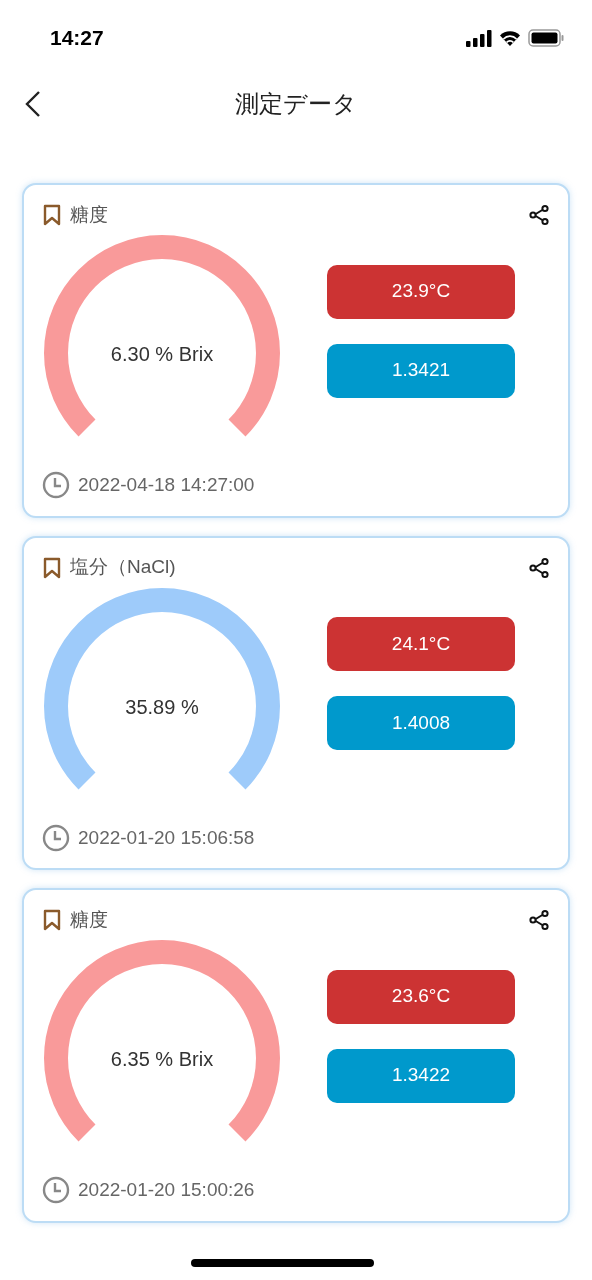 Image resolution: width=592 pixels, height=1280 pixels. What do you see at coordinates (296, 104) in the screenshot?
I see `page-title: 測定データ` at bounding box center [296, 104].